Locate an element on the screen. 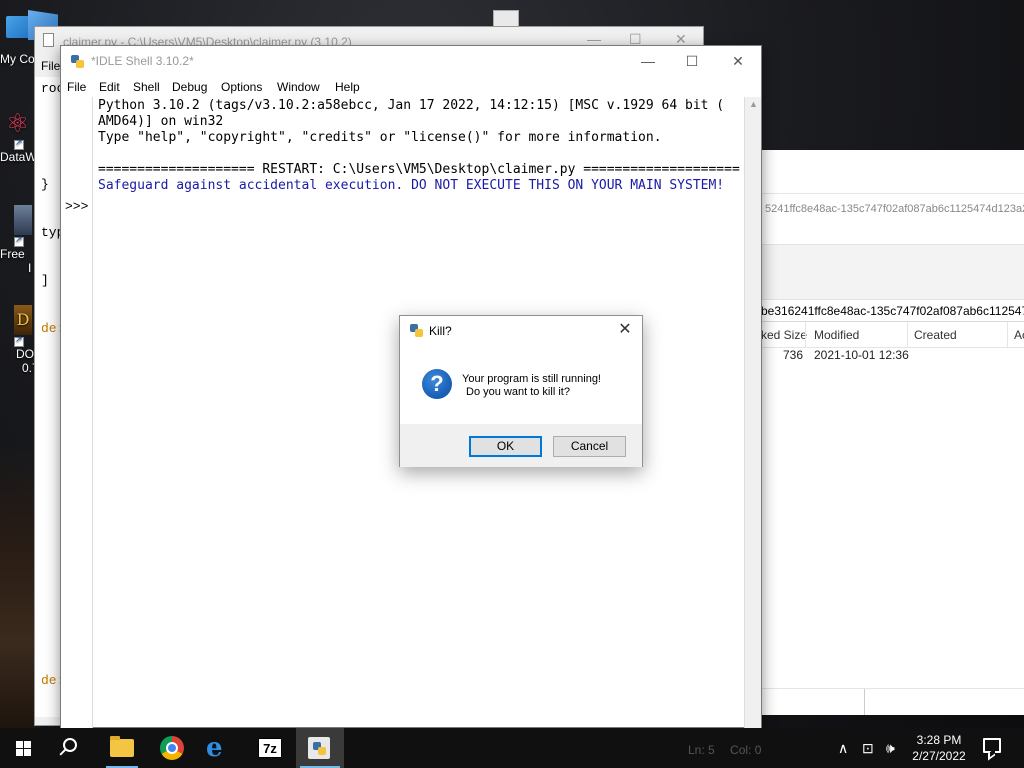  app-icon is located at coordinates (23, 220).